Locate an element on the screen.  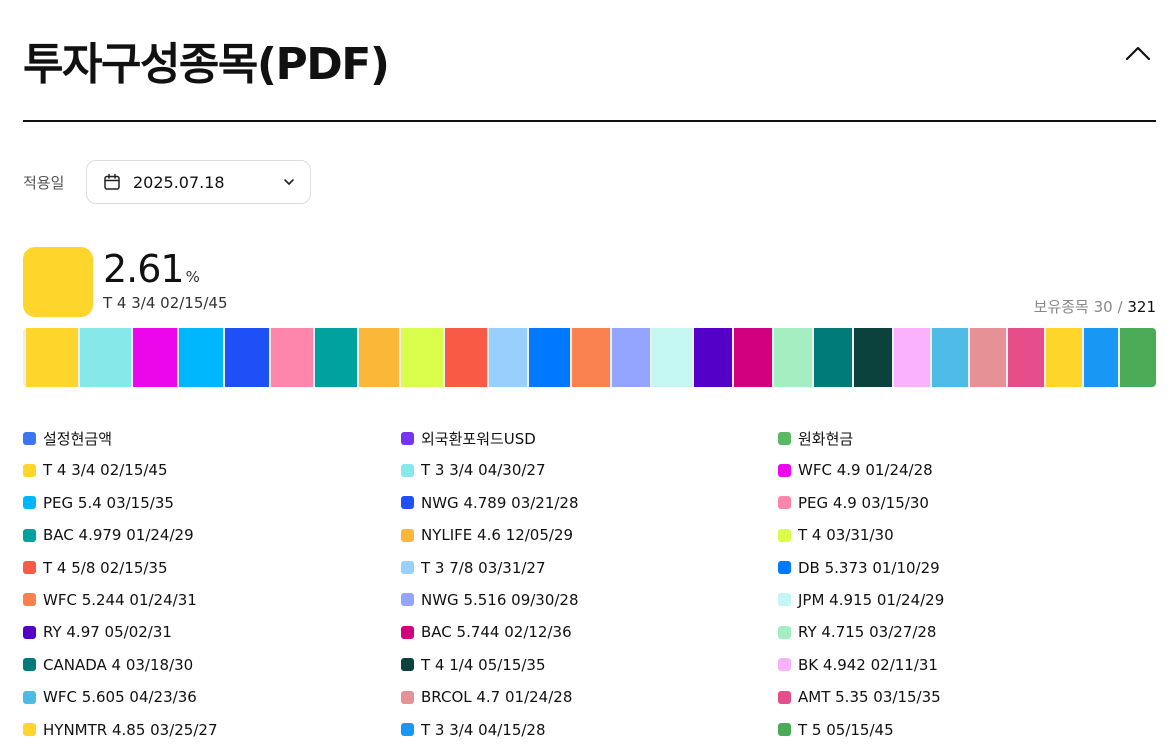
legend-item: 외국환포워드USD is located at coordinates (589, 438).